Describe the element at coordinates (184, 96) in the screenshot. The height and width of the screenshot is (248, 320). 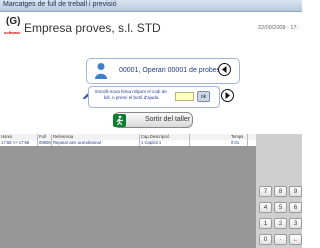
I see `job-code-input` at that location.